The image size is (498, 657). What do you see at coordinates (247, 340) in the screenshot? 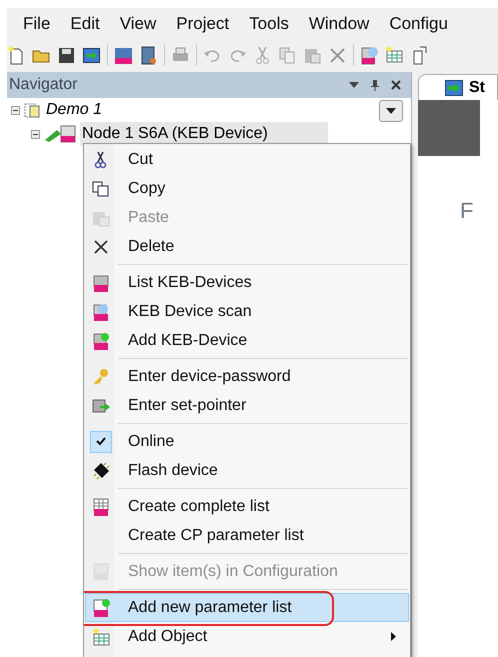
I see `menu-item: Add KEB-Device` at bounding box center [247, 340].